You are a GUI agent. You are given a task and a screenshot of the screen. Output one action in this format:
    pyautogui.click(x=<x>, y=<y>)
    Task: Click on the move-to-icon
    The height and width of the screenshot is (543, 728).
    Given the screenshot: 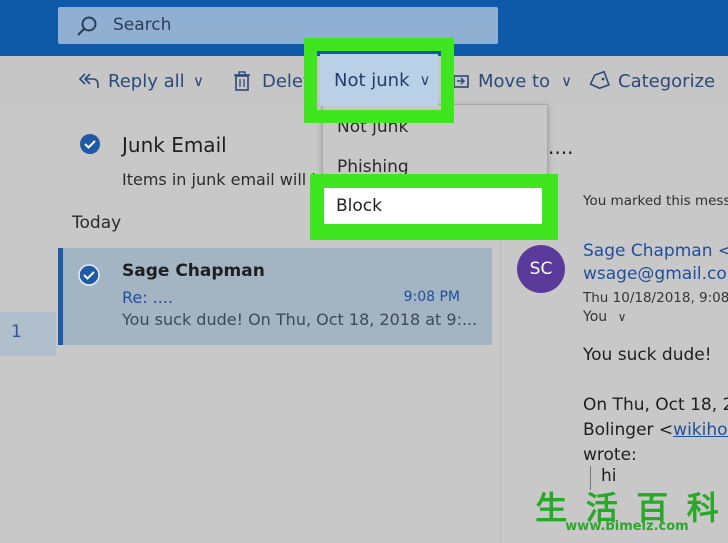 What is the action you would take?
    pyautogui.click(x=461, y=81)
    